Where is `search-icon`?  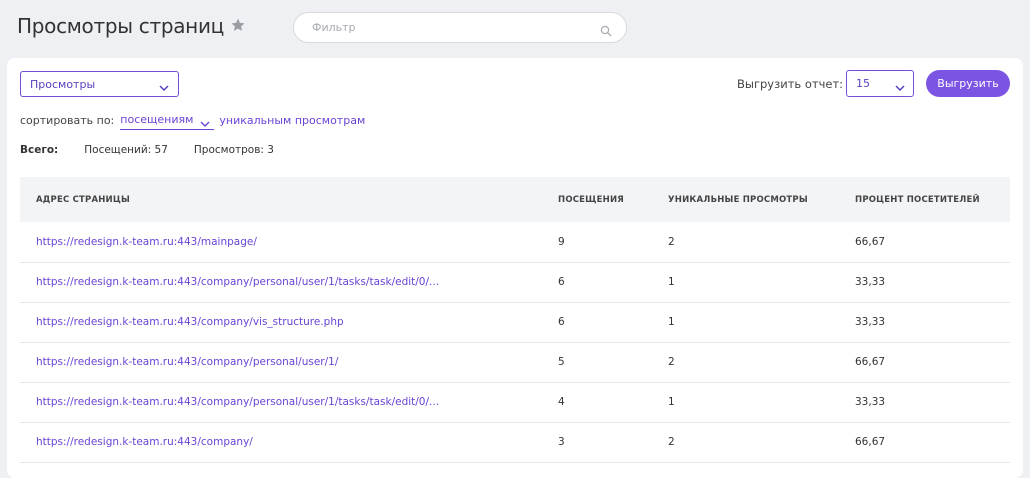
search-icon is located at coordinates (606, 29).